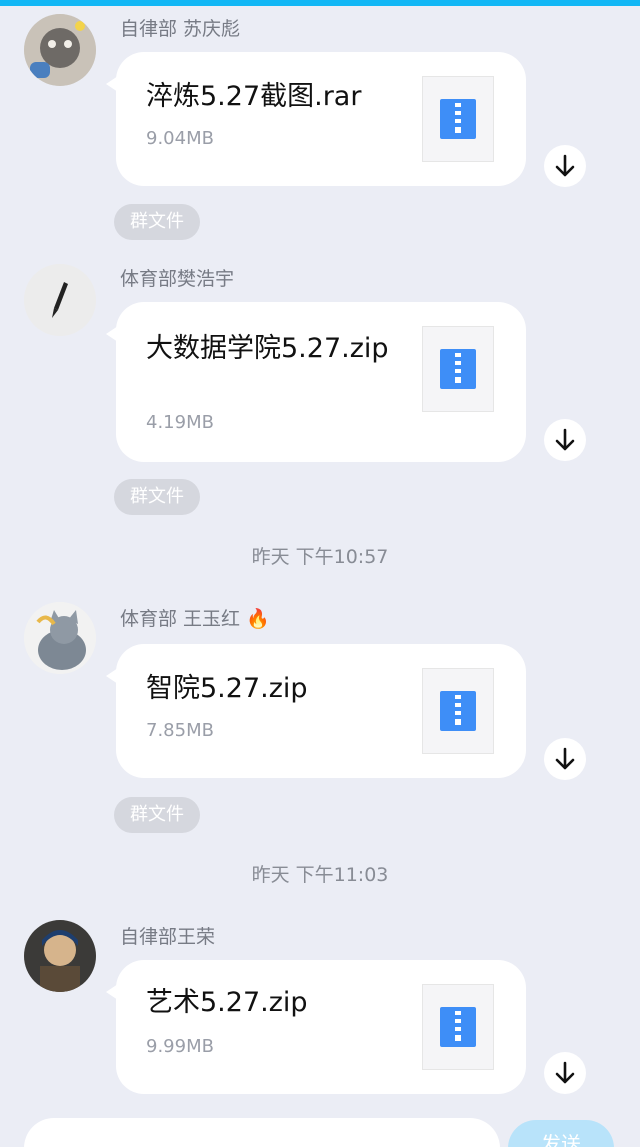  I want to click on sender-name: 体育部樊浩宇, so click(177, 279).